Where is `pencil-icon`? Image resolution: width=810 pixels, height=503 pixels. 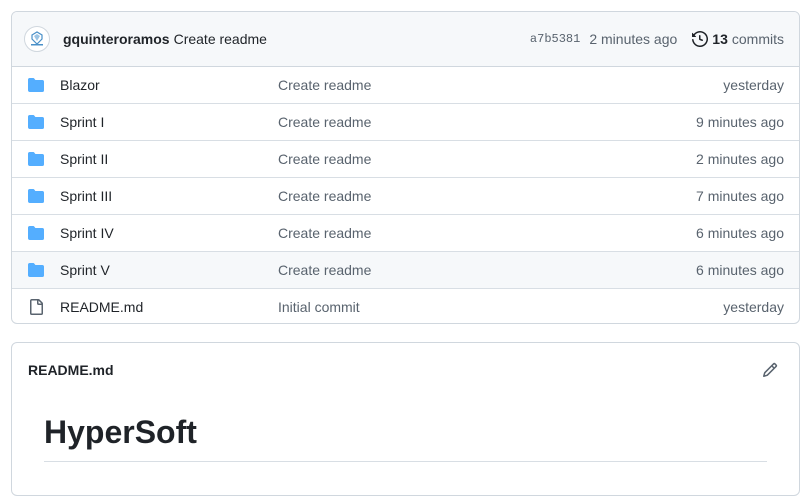 pencil-icon is located at coordinates (770, 370).